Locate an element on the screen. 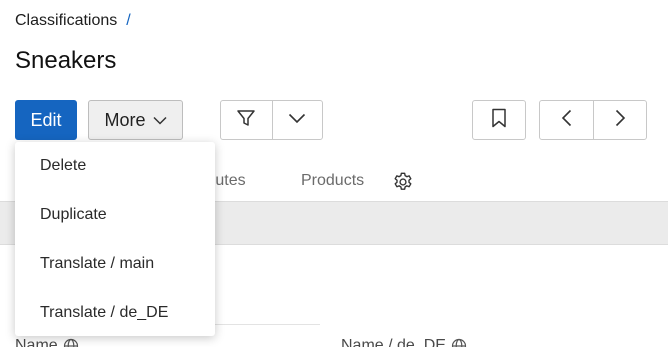 This screenshot has width=668, height=347. menu-item-delete: Delete is located at coordinates (63, 166).